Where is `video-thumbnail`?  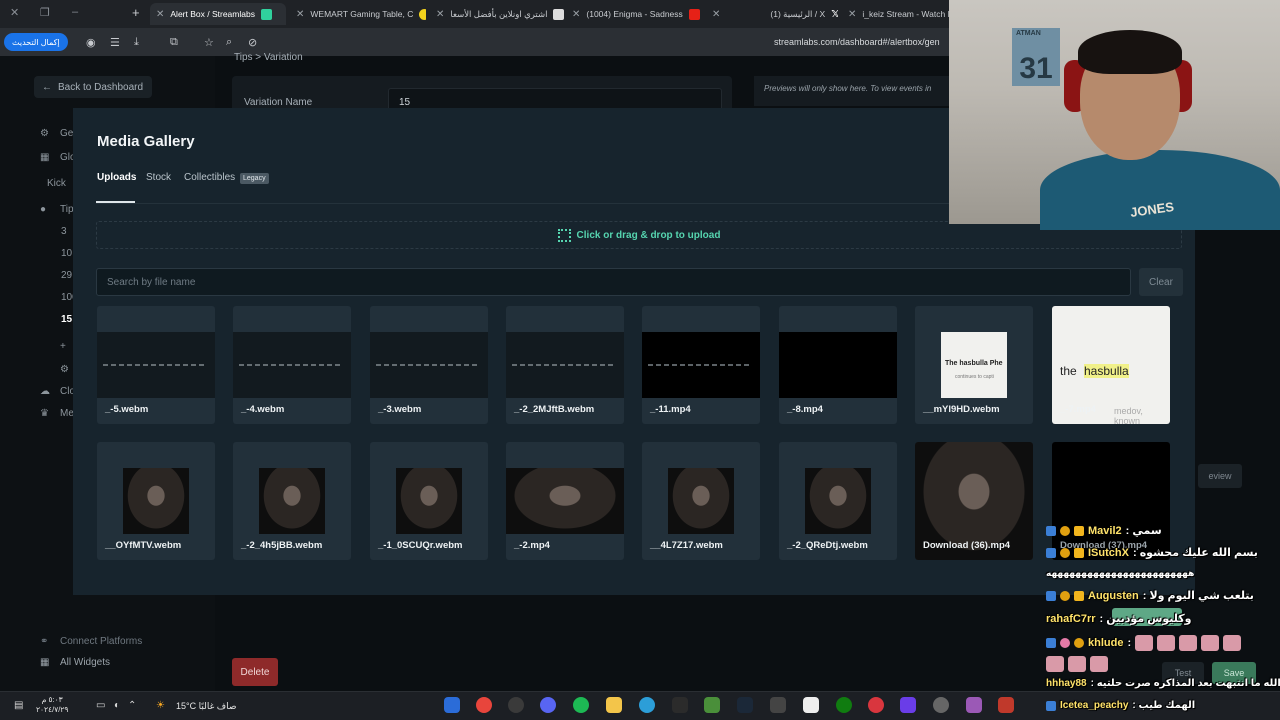 video-thumbnail is located at coordinates (838, 365).